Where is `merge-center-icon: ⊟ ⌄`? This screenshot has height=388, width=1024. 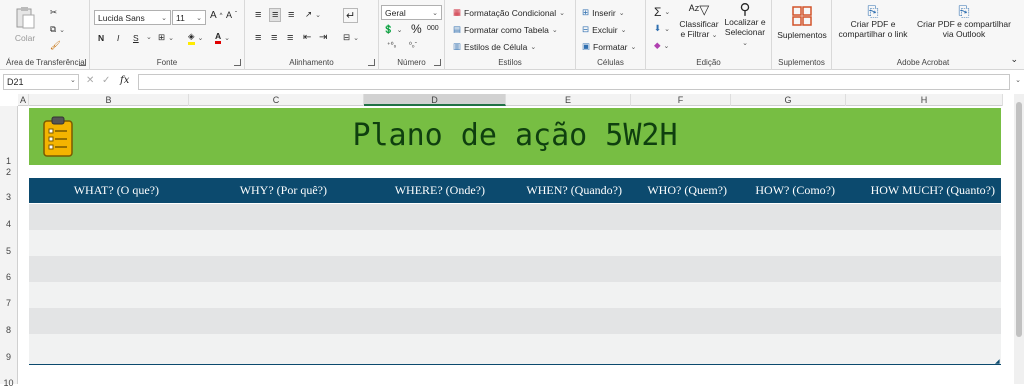
merge-center-icon: ⊟ ⌄ is located at coordinates (351, 37).